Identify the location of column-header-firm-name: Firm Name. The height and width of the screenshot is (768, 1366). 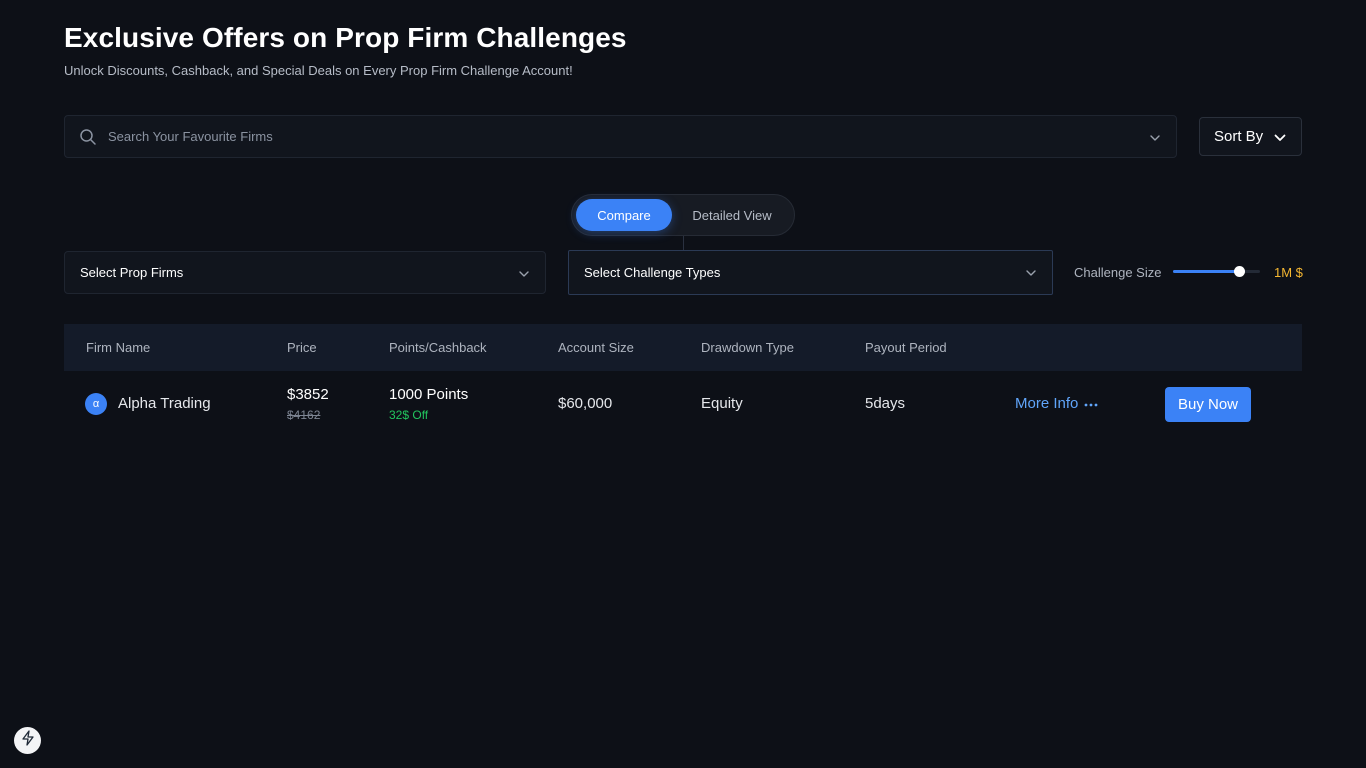
(118, 347).